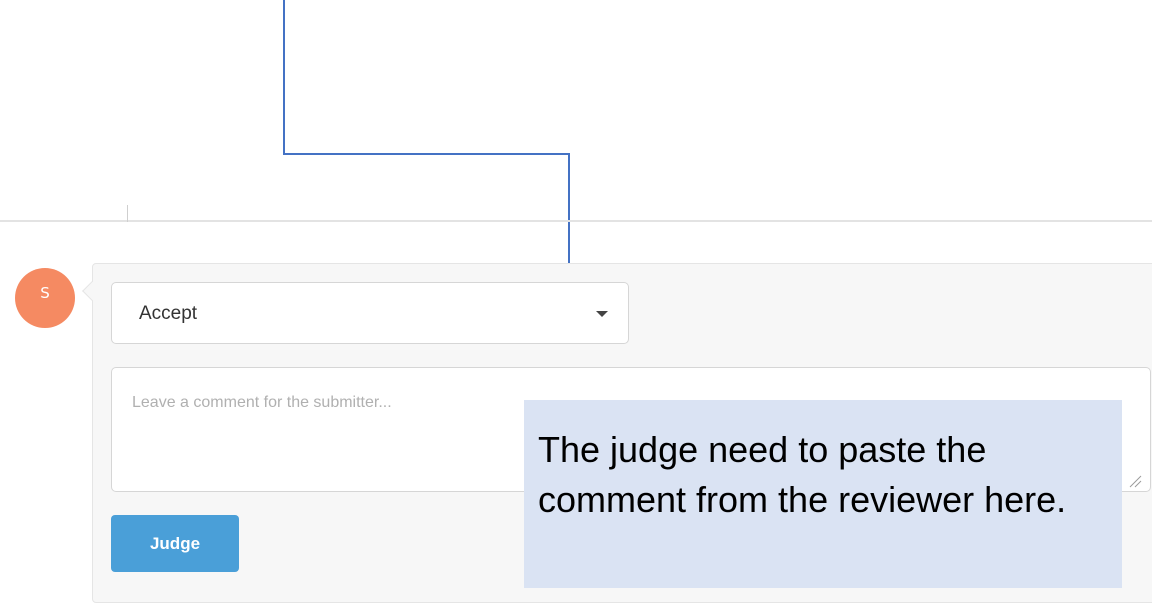 The width and height of the screenshot is (1152, 603). I want to click on avatar-initial: S, so click(45, 293).